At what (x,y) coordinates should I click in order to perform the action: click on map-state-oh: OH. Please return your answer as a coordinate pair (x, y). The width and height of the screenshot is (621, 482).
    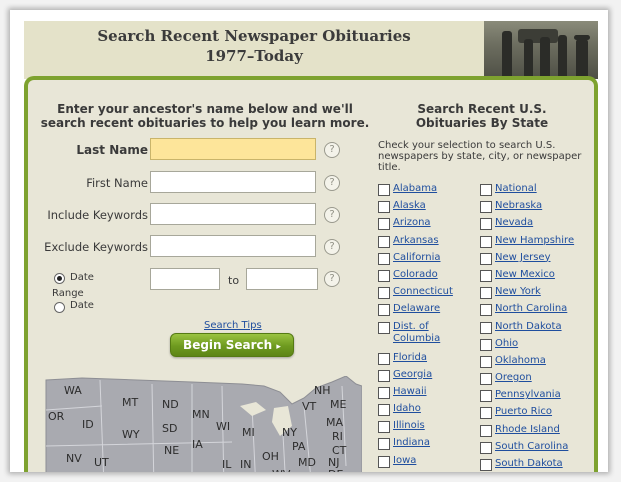
    Looking at the image, I should click on (270, 456).